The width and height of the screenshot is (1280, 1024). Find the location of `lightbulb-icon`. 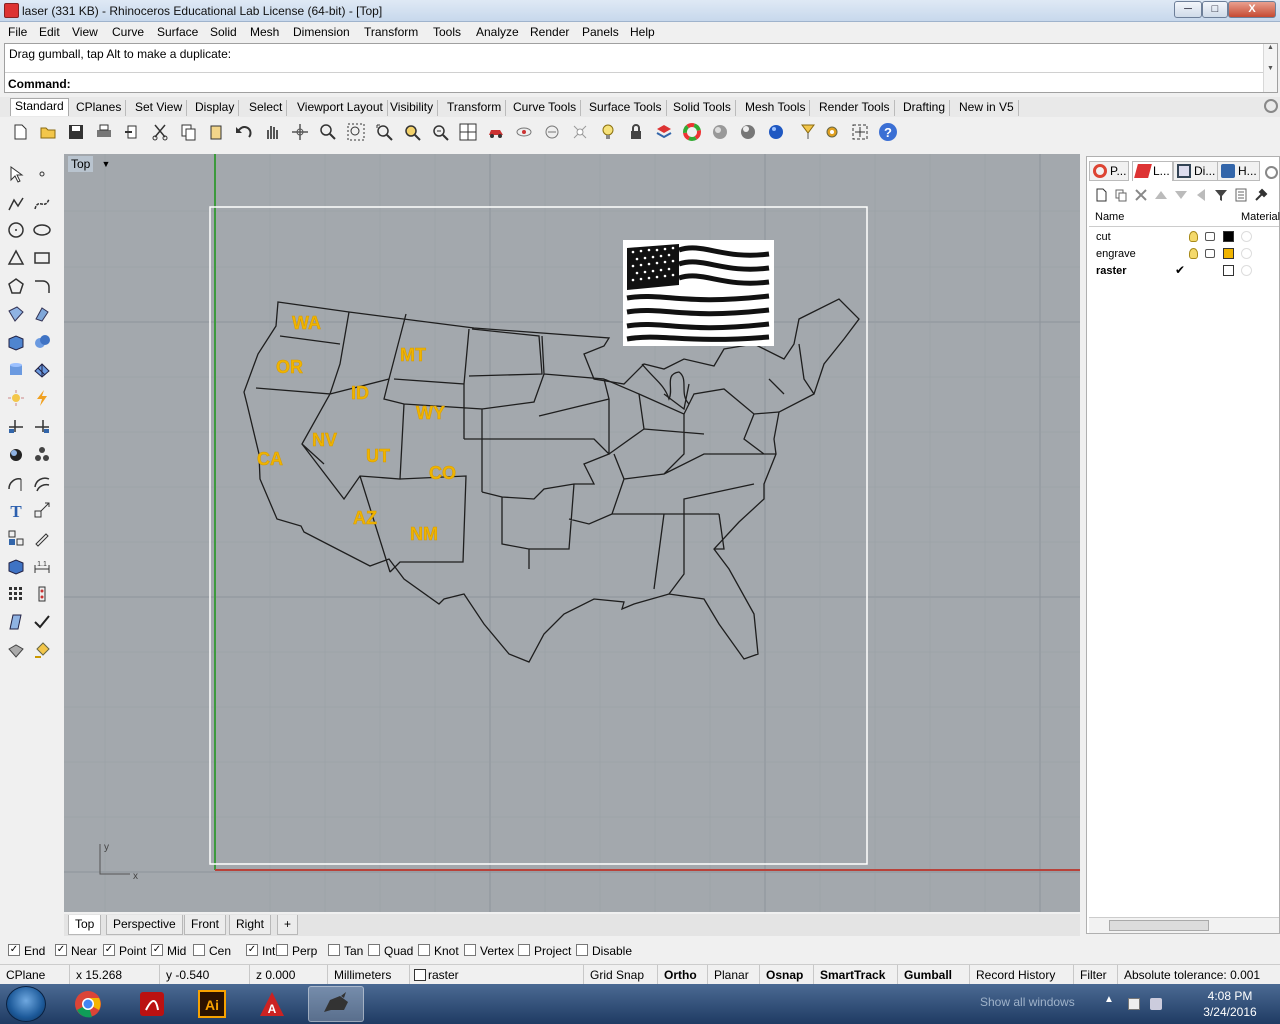

lightbulb-icon is located at coordinates (1193, 236).